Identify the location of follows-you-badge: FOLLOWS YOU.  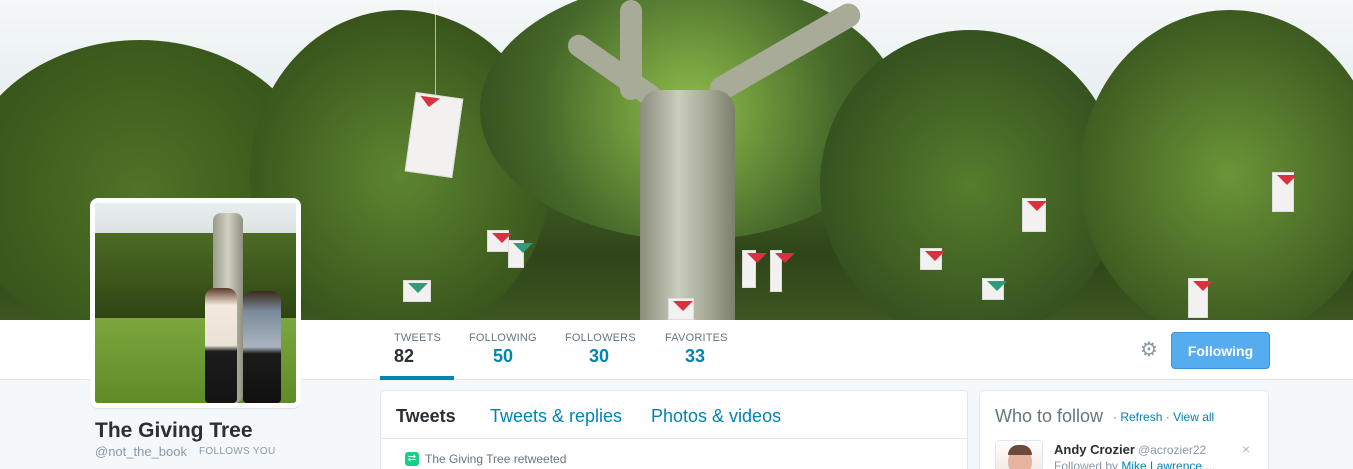
(237, 451).